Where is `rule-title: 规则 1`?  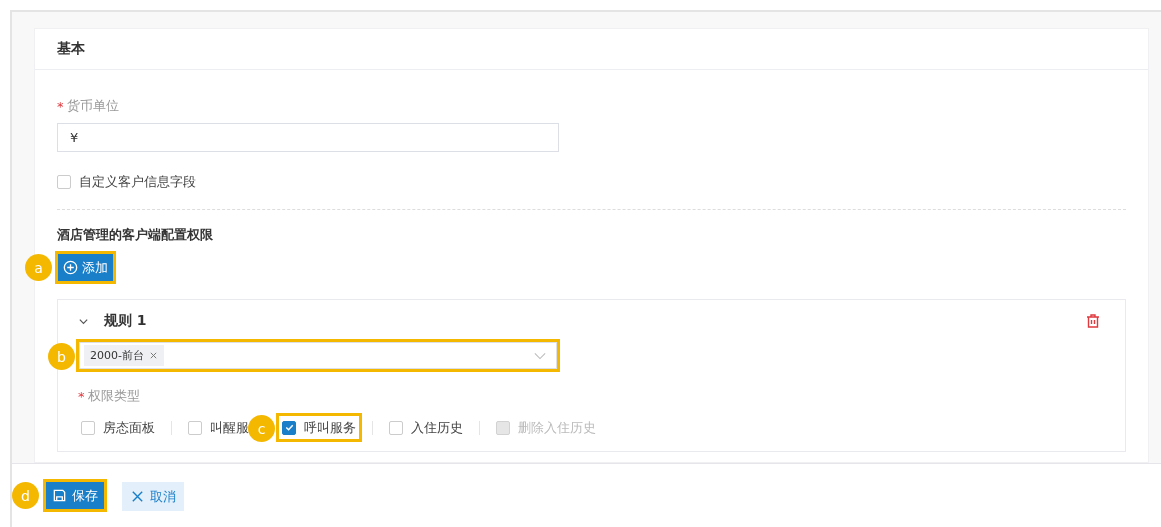
rule-title: 规则 1 is located at coordinates (125, 321).